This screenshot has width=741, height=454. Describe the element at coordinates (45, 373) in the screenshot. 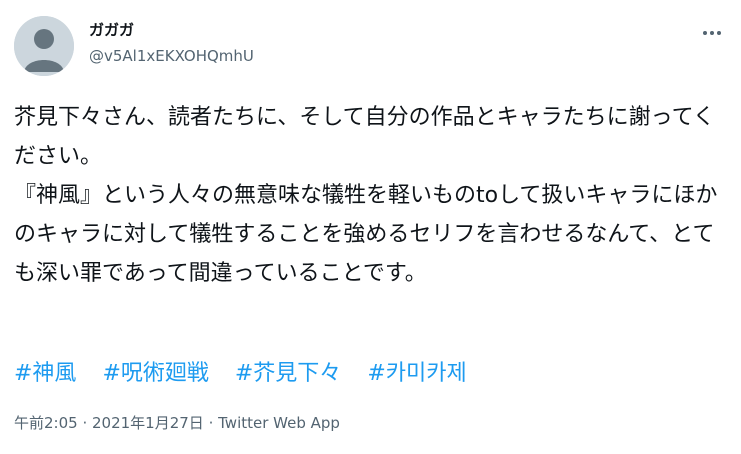

I see `hashtag-link: #神風` at that location.